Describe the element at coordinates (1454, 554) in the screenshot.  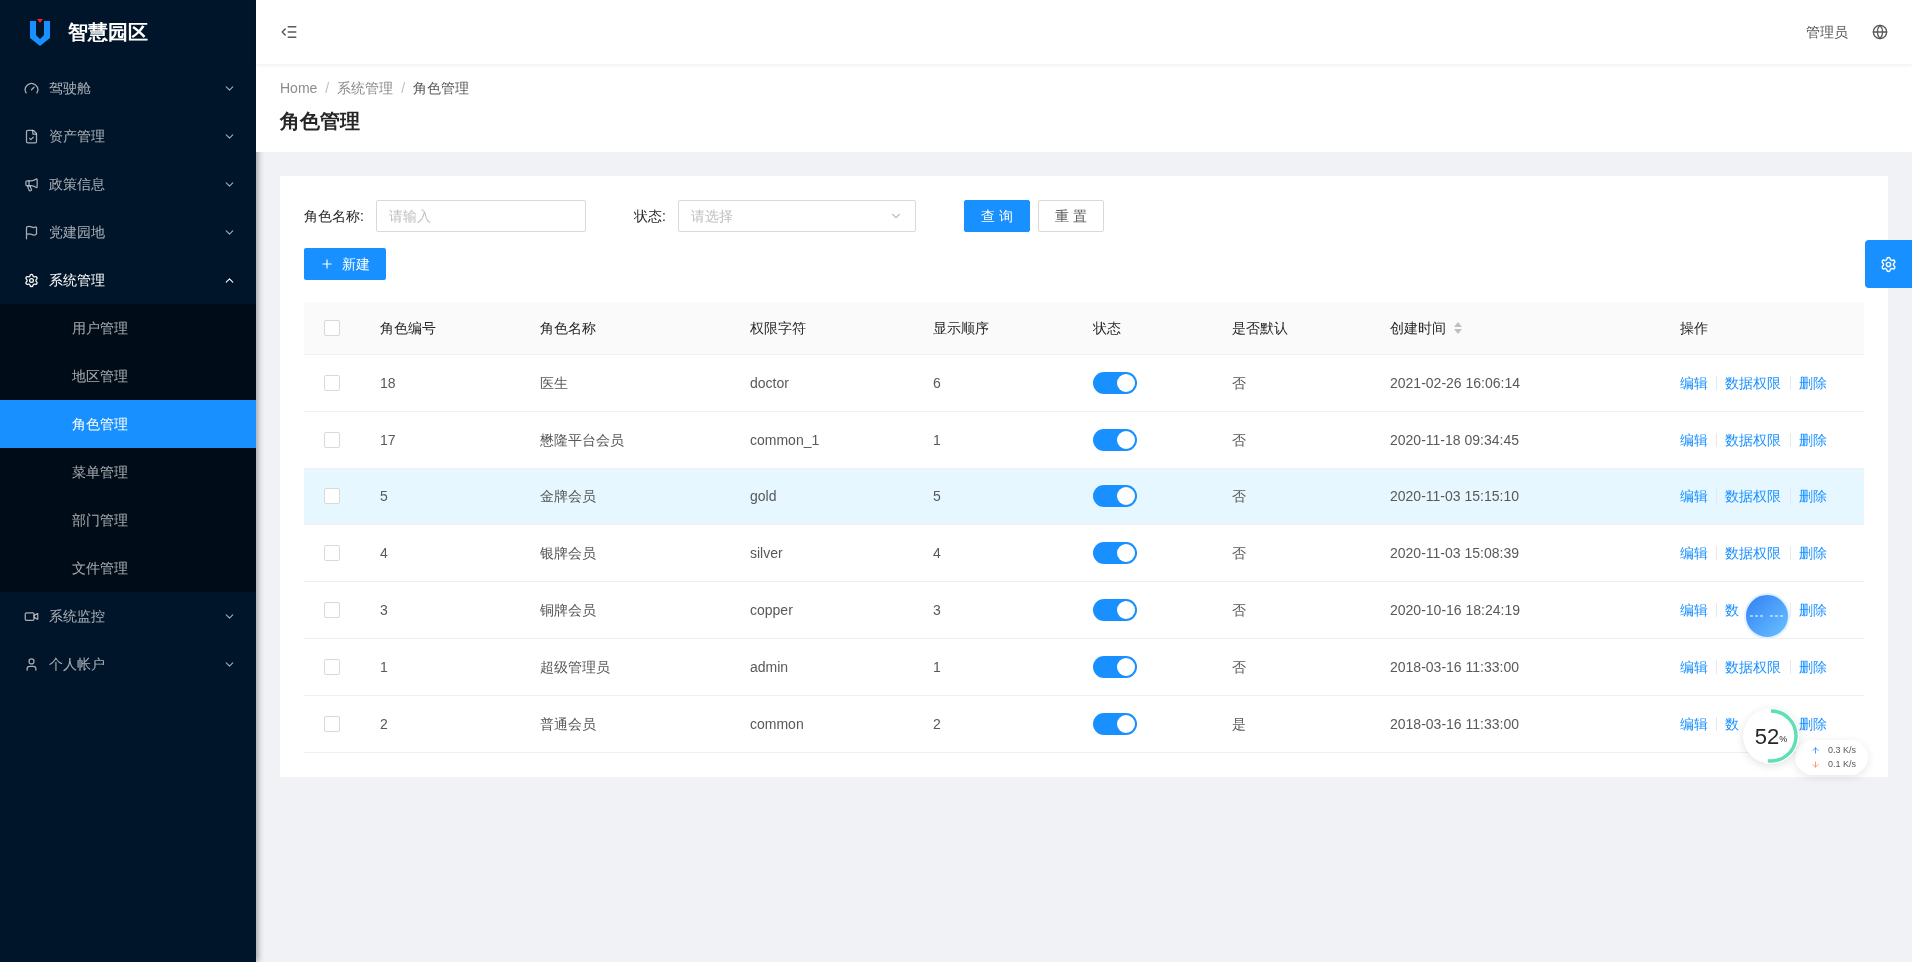
I see `table-cell-text: 2020-11-03 15:08:39` at that location.